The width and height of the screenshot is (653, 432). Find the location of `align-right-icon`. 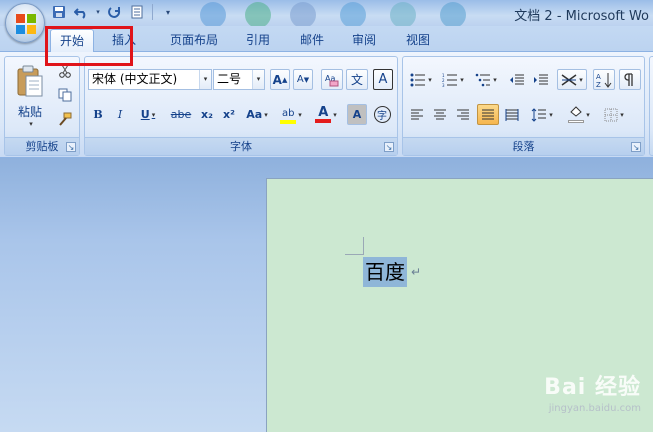

align-right-icon is located at coordinates (463, 114).